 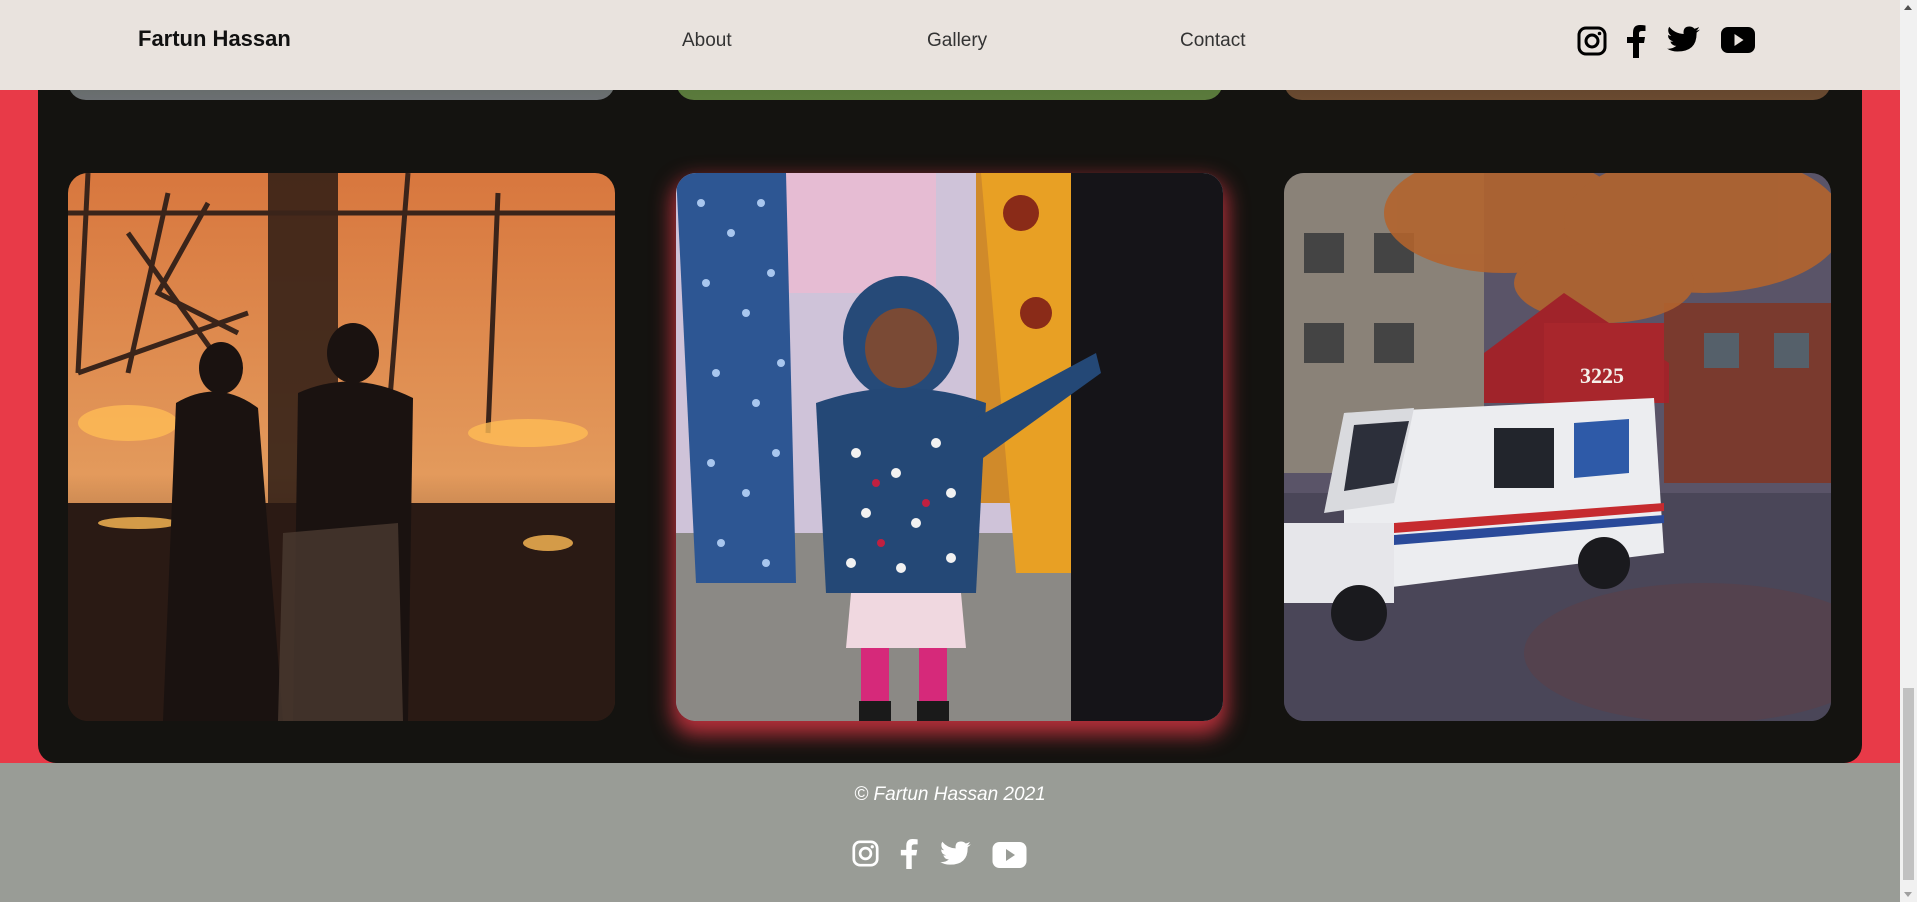 I want to click on building-number: 3225, so click(x=1602, y=375).